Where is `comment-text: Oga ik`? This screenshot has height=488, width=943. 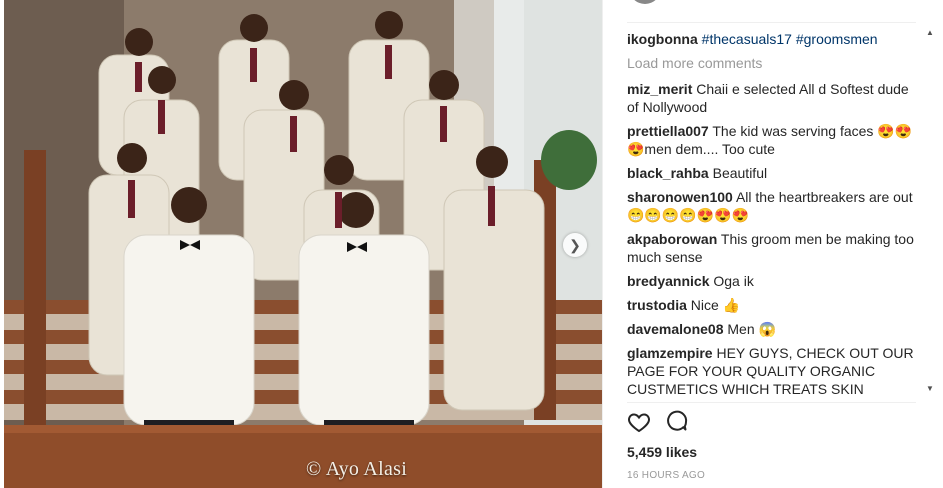 comment-text: Oga ik is located at coordinates (733, 281).